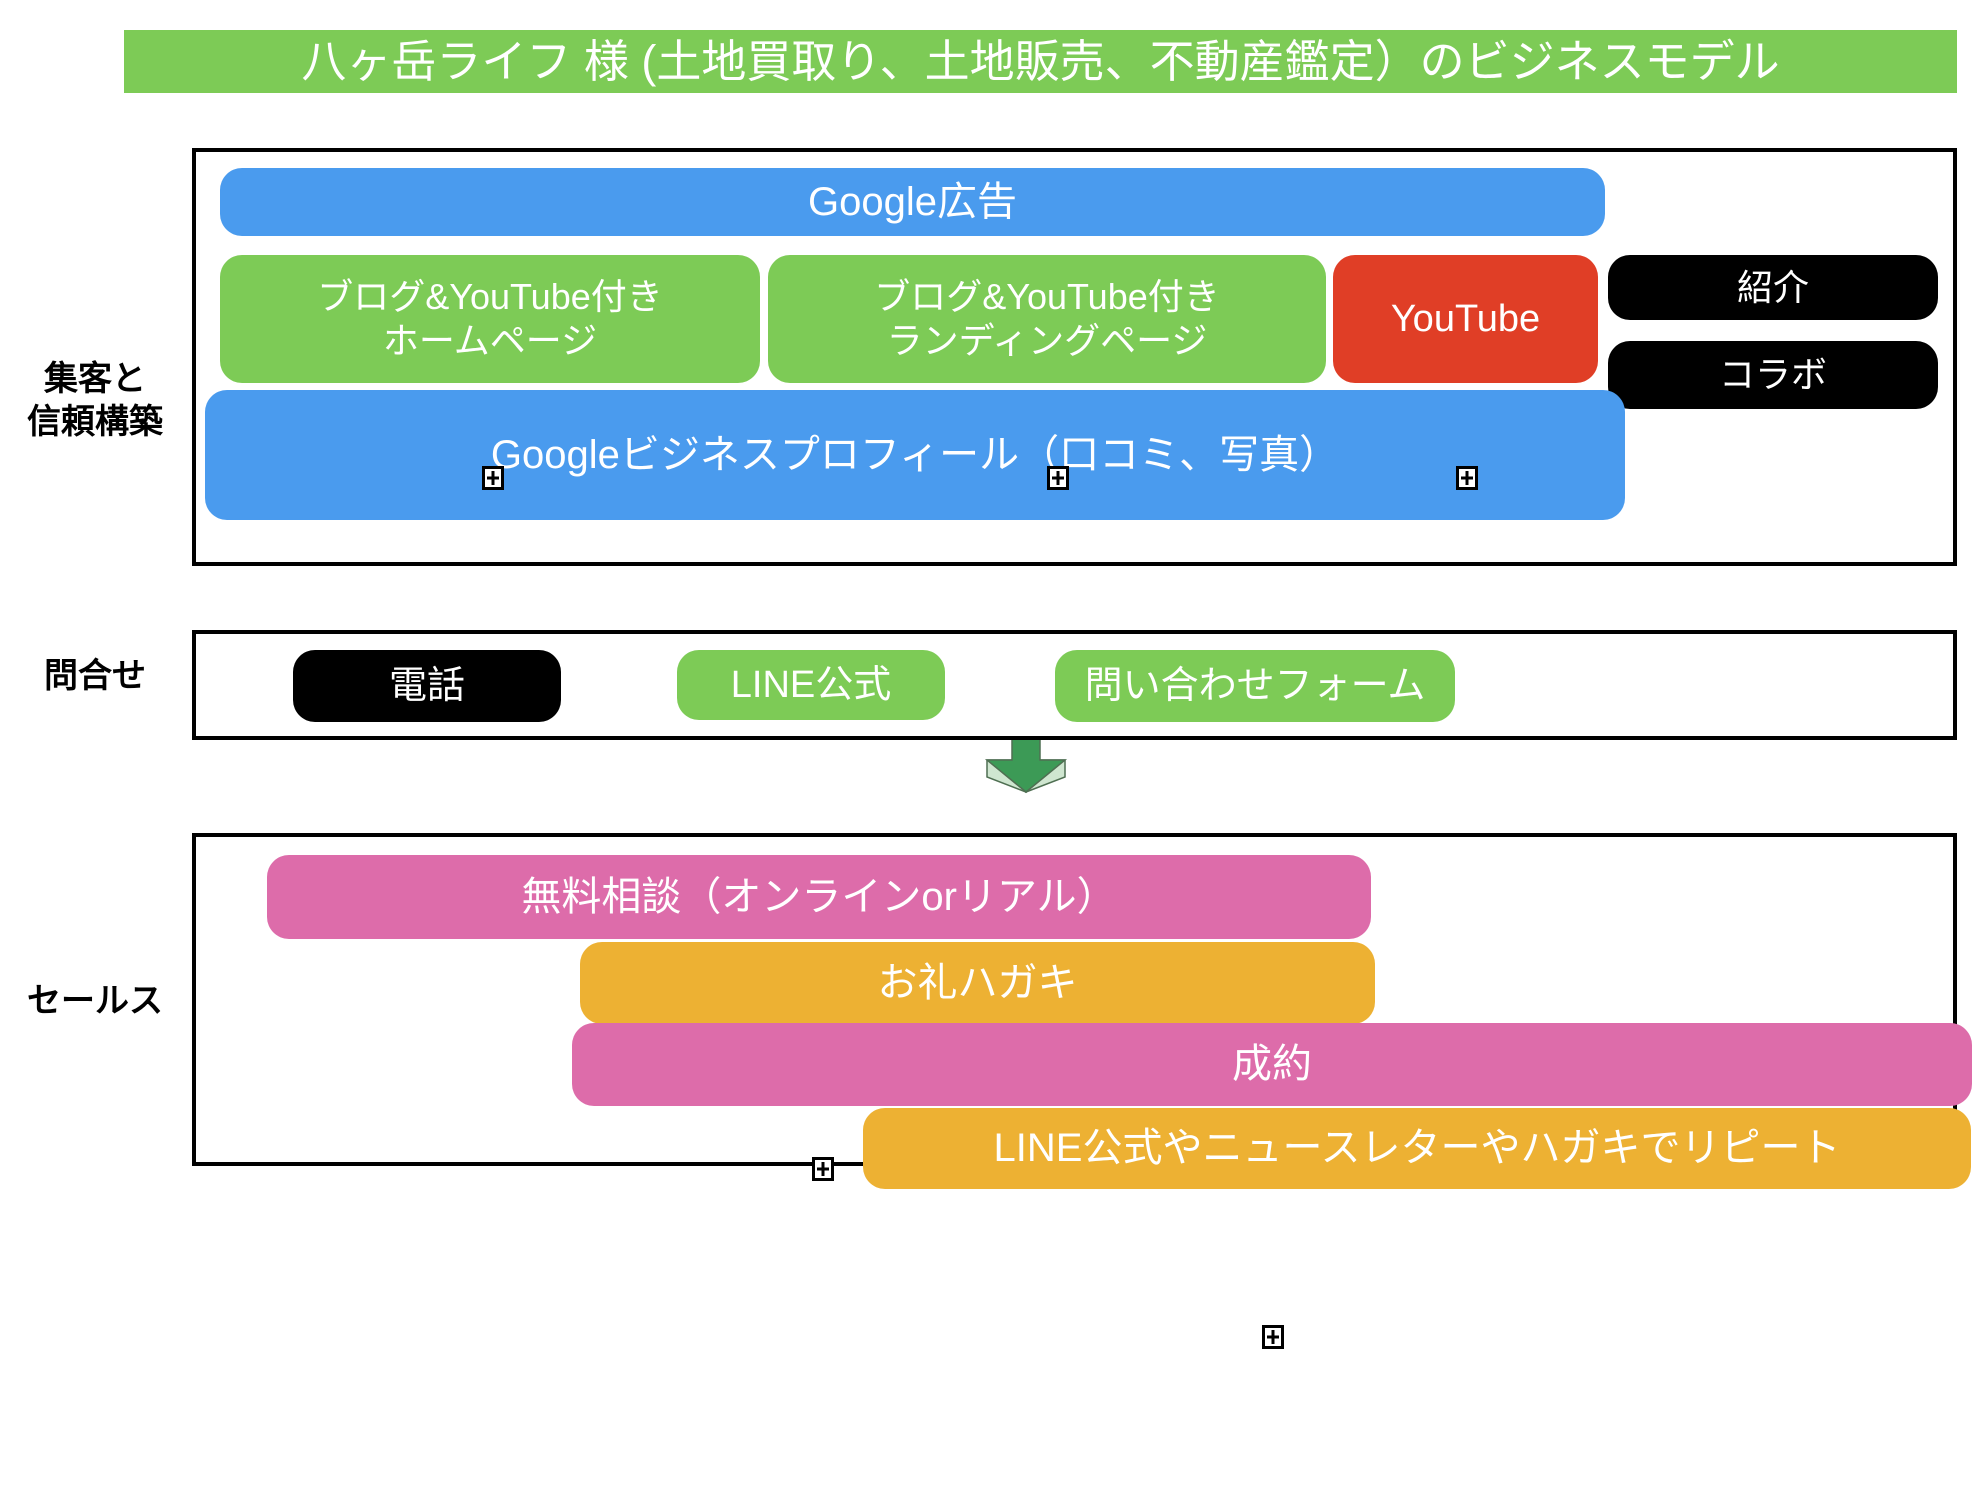 Image resolution: width=1980 pixels, height=1488 pixels. Describe the element at coordinates (95, 676) in the screenshot. I see `stage-label-inquiry: 問合せ` at that location.